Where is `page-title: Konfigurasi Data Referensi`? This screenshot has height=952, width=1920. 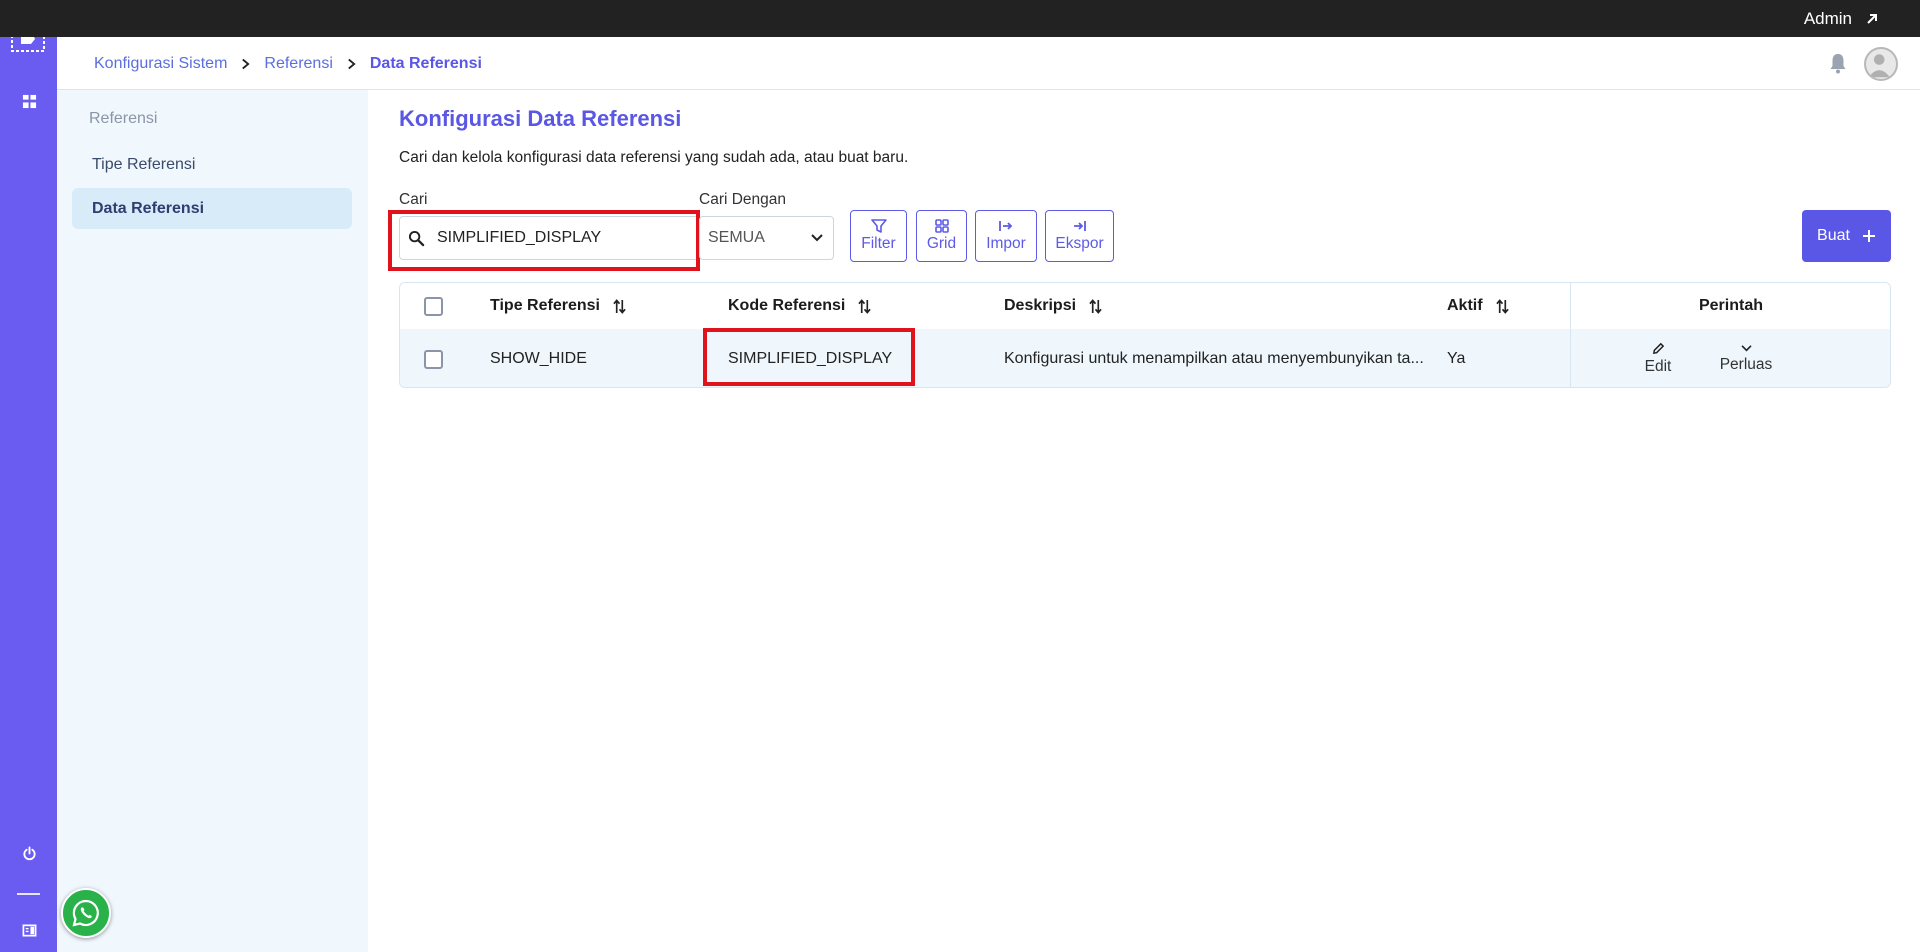
page-title: Konfigurasi Data Referensi is located at coordinates (540, 118).